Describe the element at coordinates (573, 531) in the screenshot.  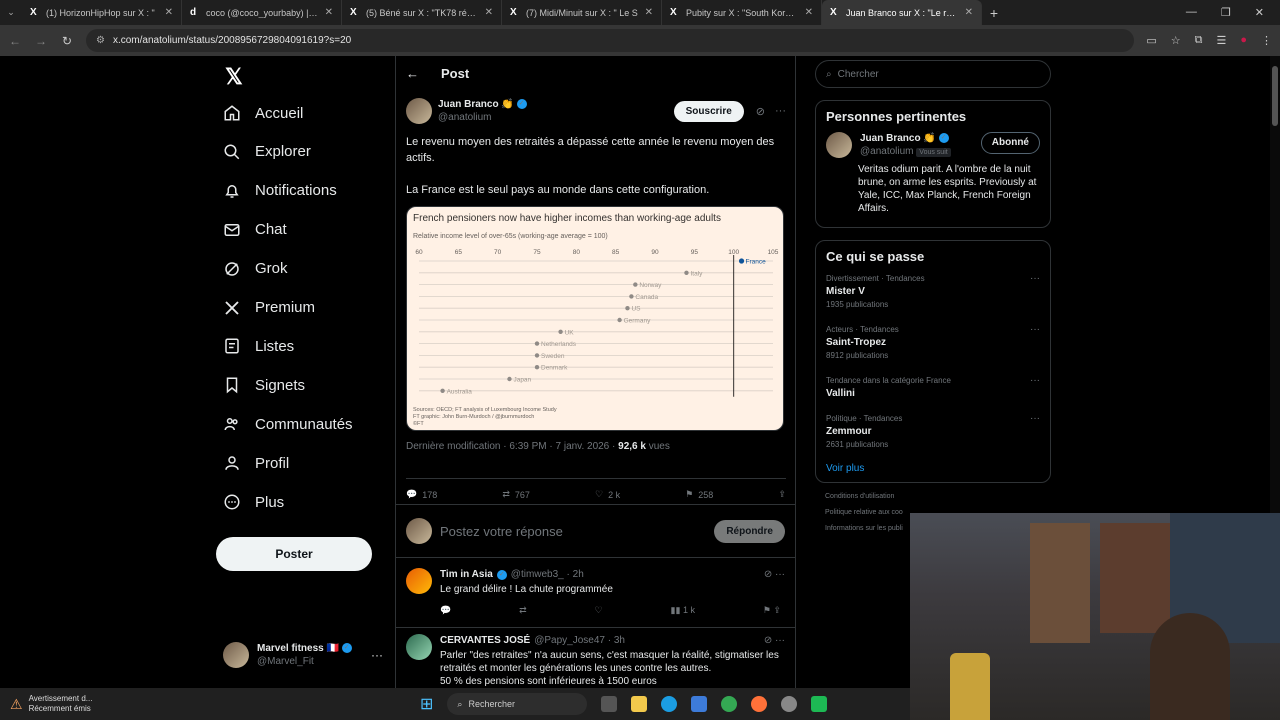
I see `reply-input: Postez votre réponse` at that location.